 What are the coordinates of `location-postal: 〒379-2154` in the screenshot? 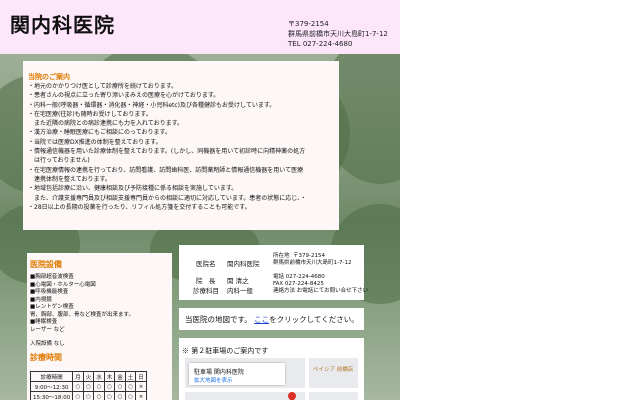 It's located at (309, 256).